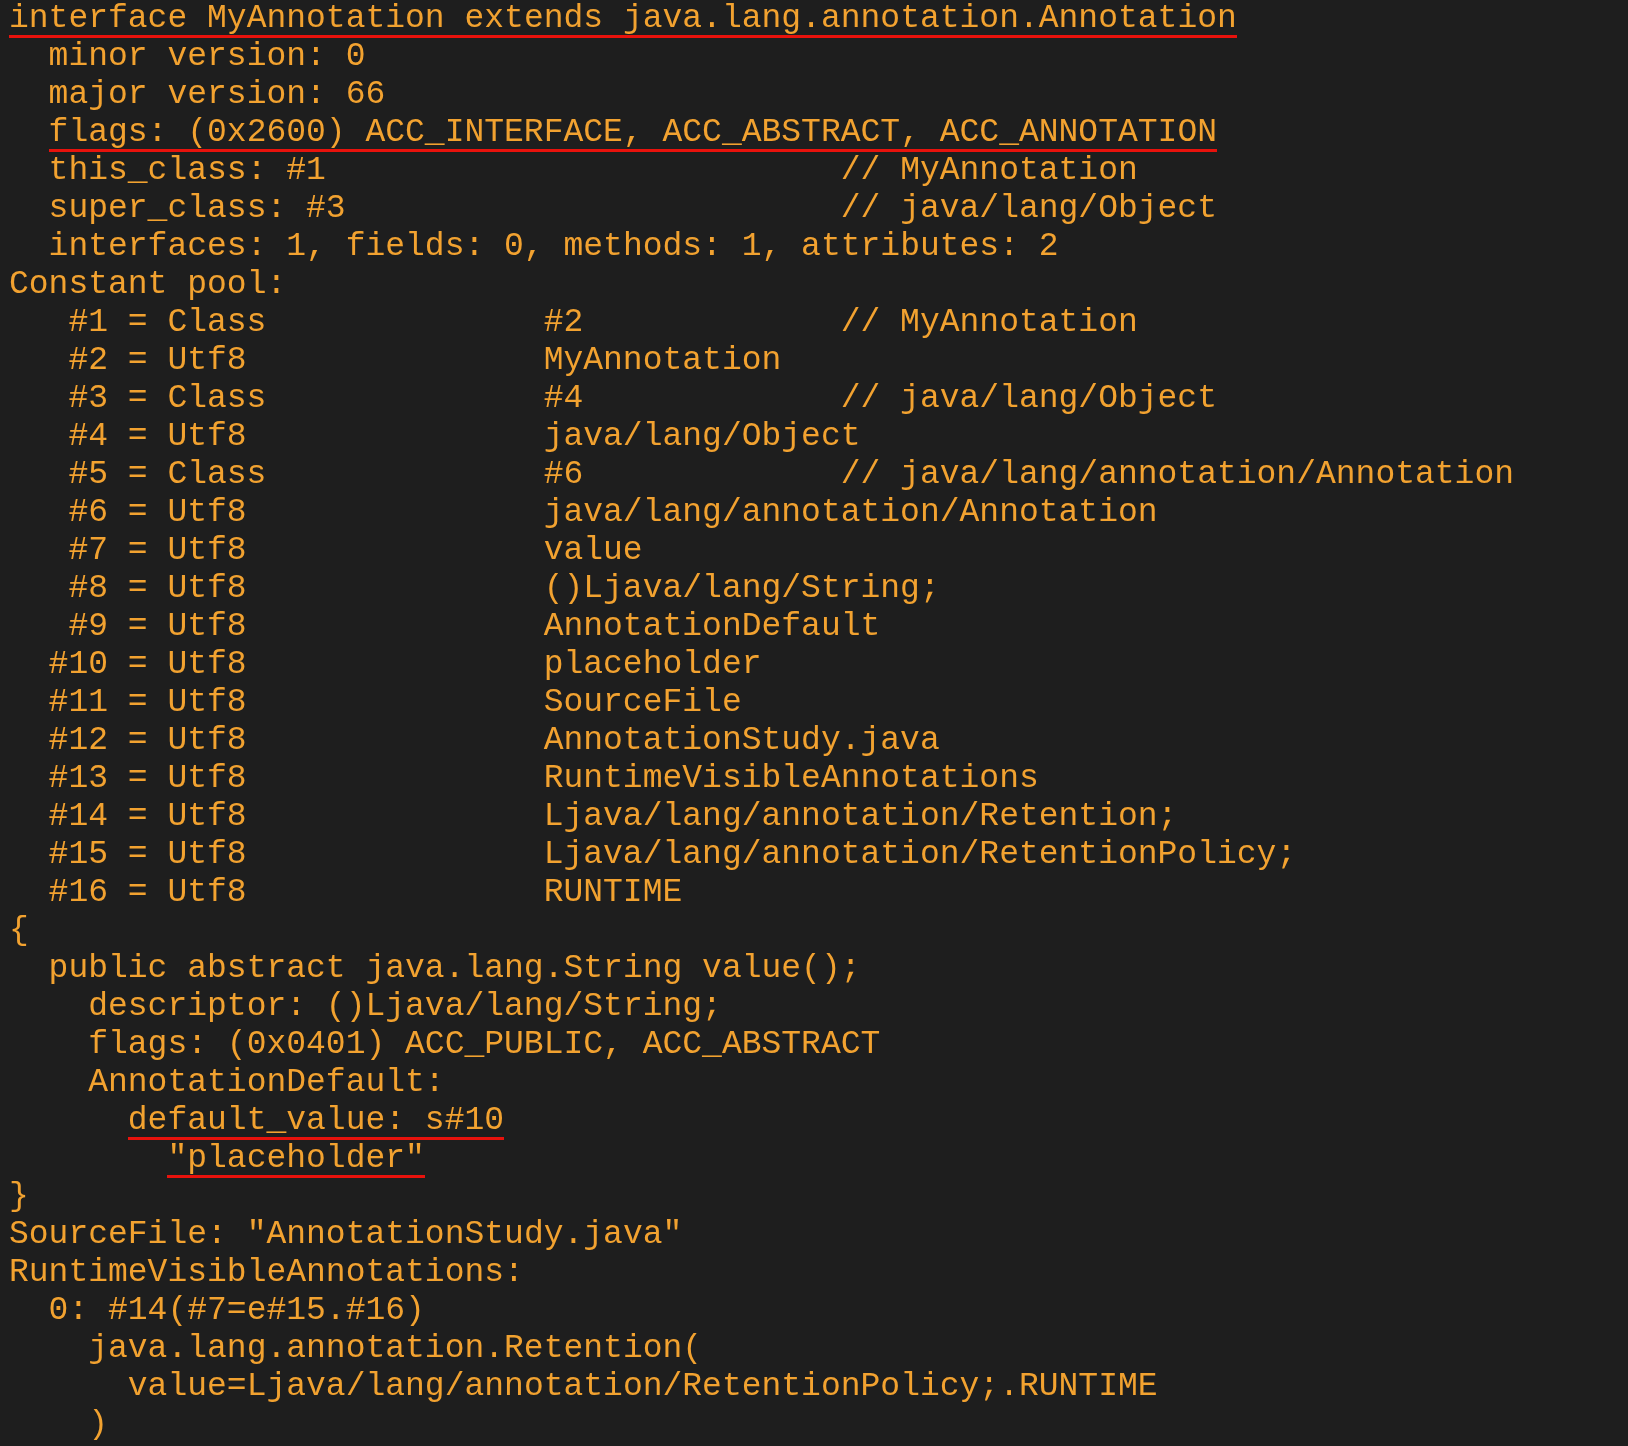  Describe the element at coordinates (296, 1159) in the screenshot. I see `code-line: "placeholder"` at that location.